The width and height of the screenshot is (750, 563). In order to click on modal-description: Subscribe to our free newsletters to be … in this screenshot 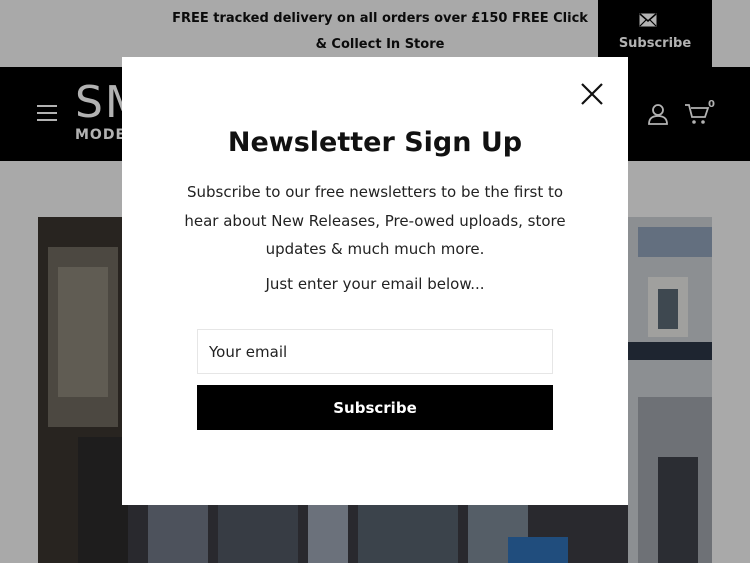, I will do `click(375, 220)`.